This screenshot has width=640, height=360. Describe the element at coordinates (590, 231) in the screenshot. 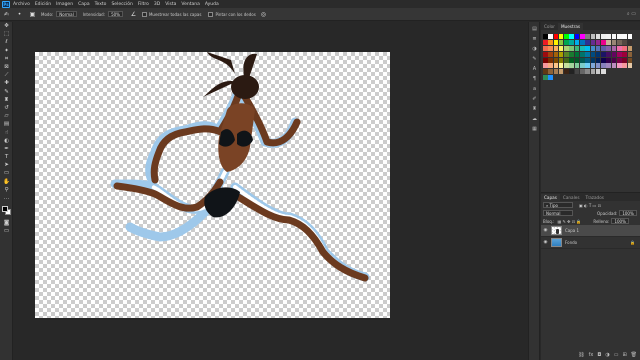

I see `layer-row-capa-1: ◉ Capa 1` at that location.